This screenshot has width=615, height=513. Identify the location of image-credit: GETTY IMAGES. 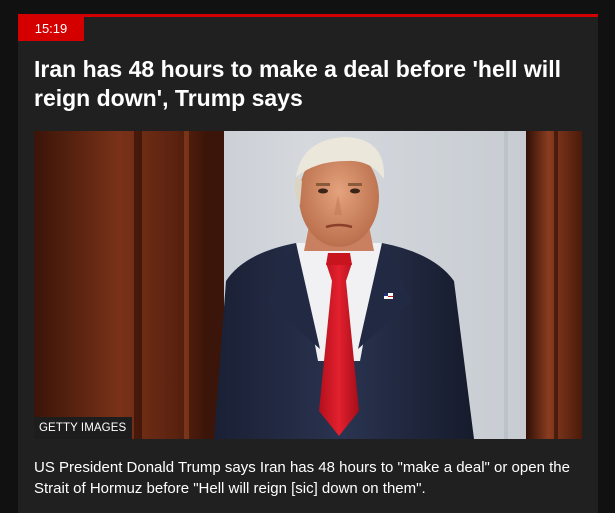
(83, 428).